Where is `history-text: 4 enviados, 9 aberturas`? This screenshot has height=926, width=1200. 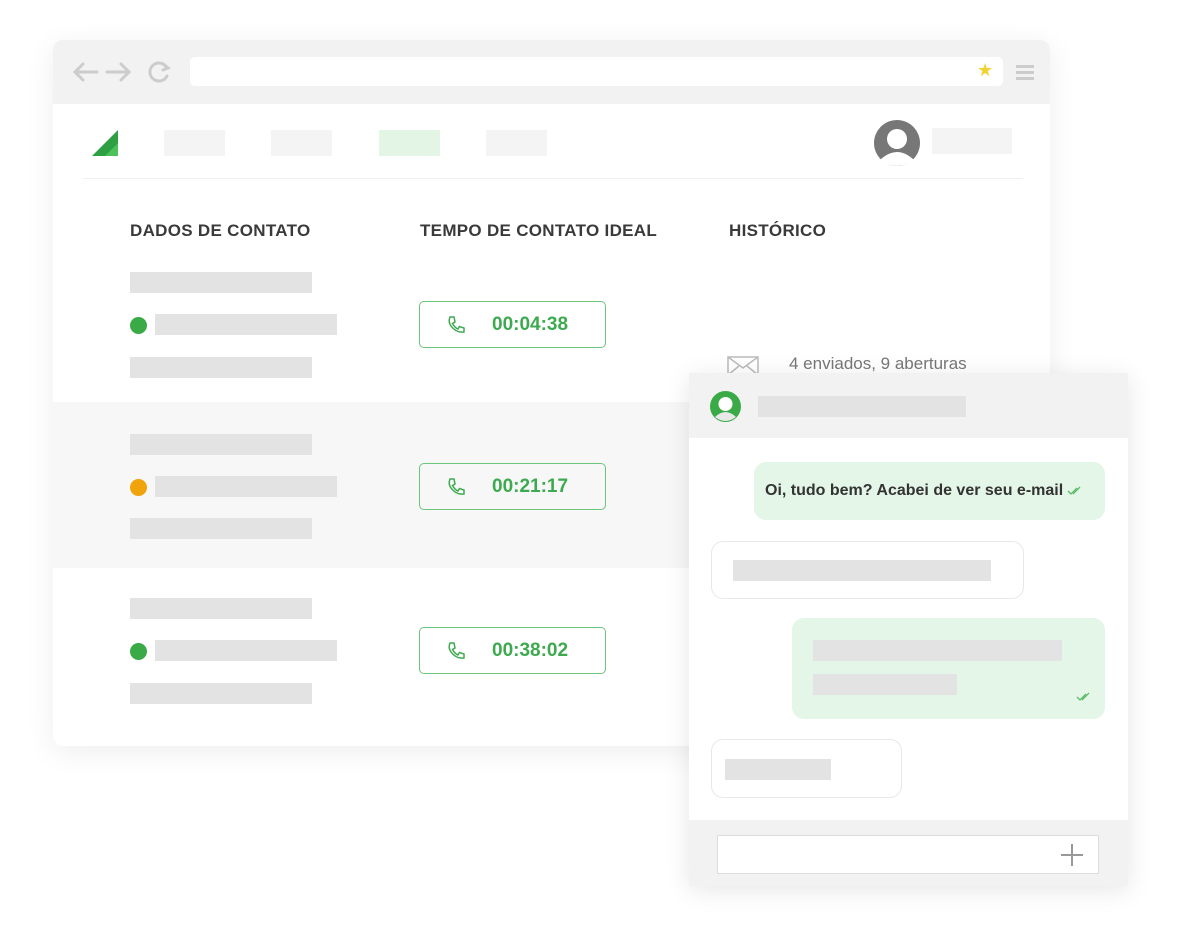
history-text: 4 enviados, 9 aberturas is located at coordinates (878, 363).